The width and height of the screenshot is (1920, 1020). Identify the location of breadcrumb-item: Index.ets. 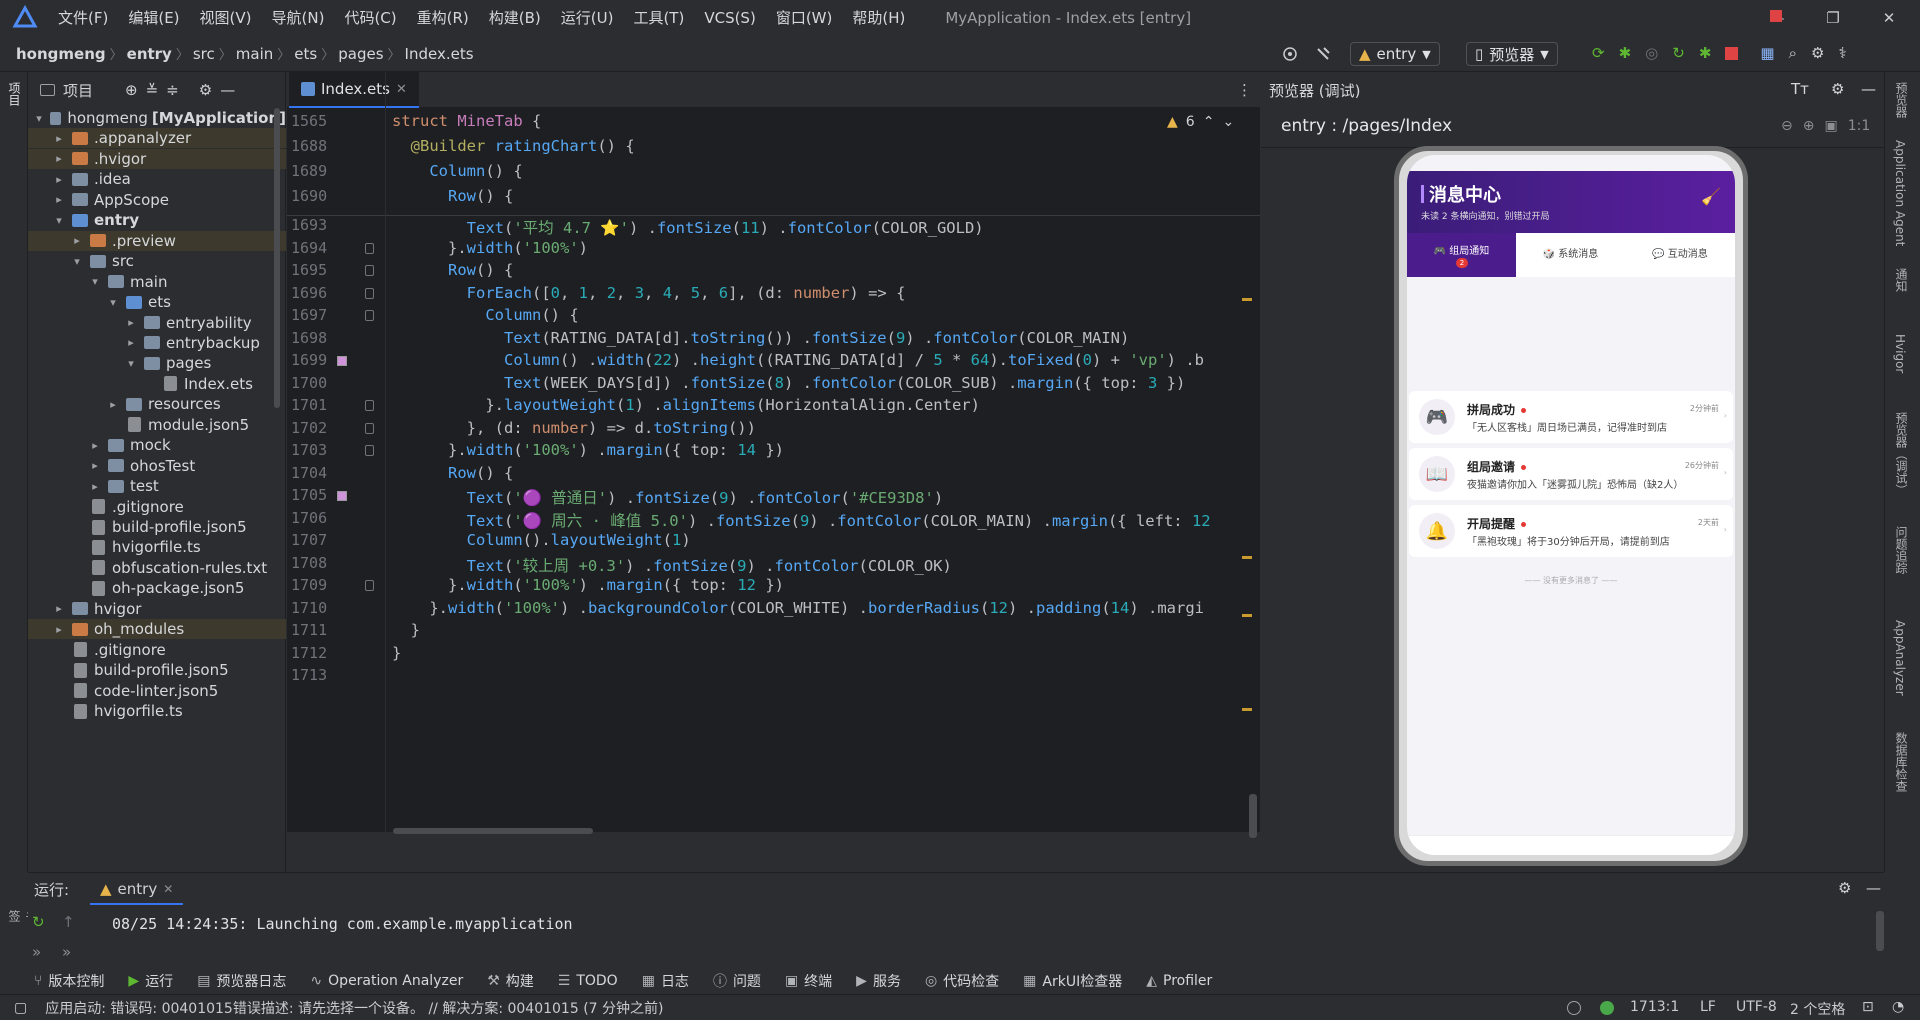
(439, 54).